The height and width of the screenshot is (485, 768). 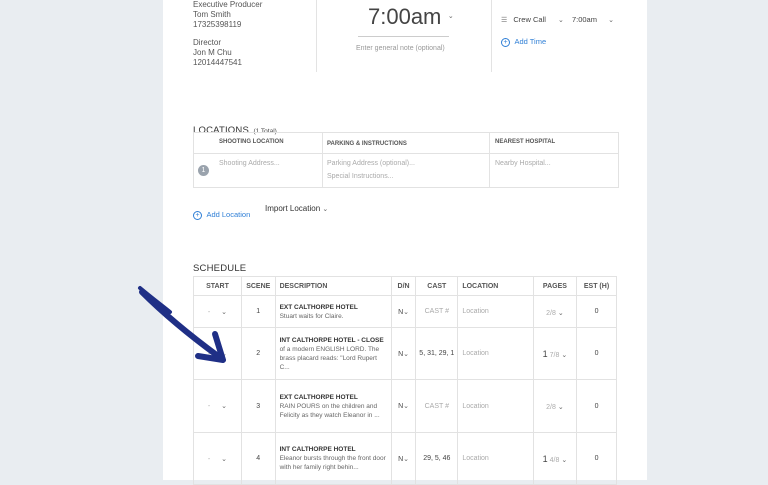 I want to click on scene-number: 2, so click(x=258, y=353).